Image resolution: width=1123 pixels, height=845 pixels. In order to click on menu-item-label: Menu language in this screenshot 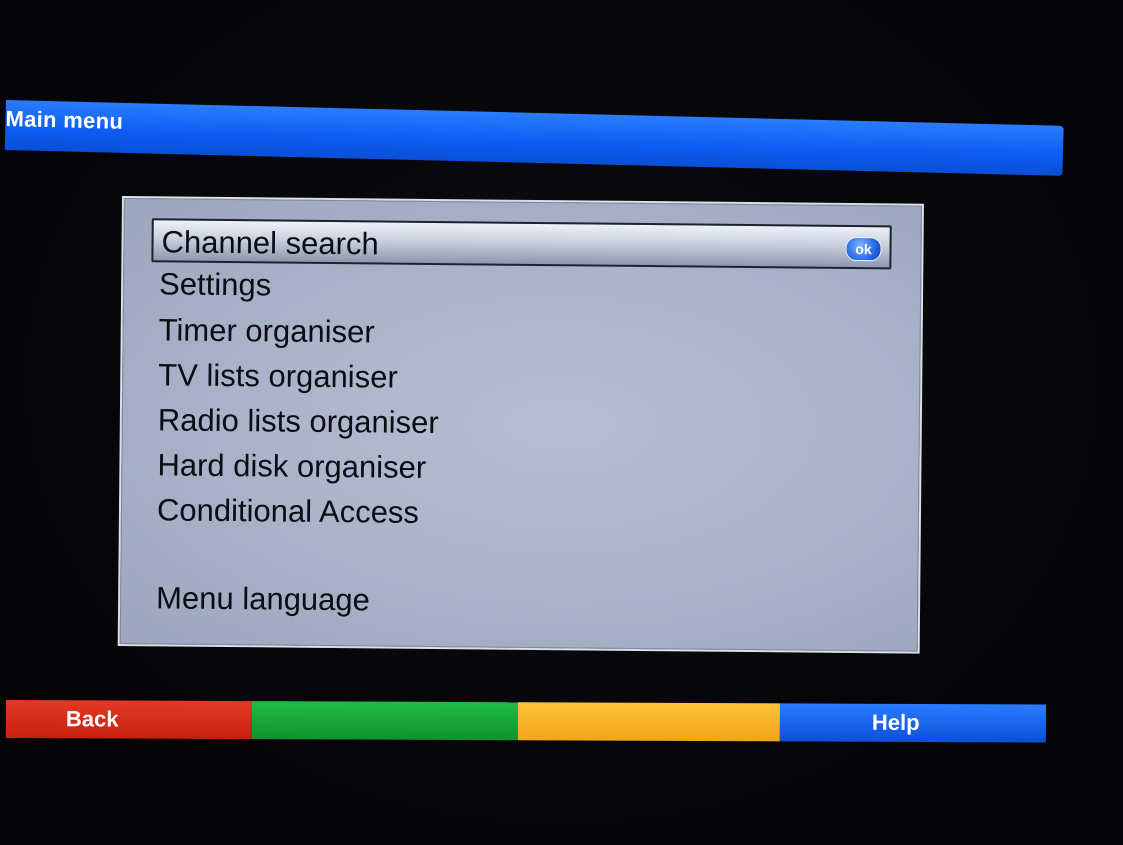, I will do `click(263, 599)`.